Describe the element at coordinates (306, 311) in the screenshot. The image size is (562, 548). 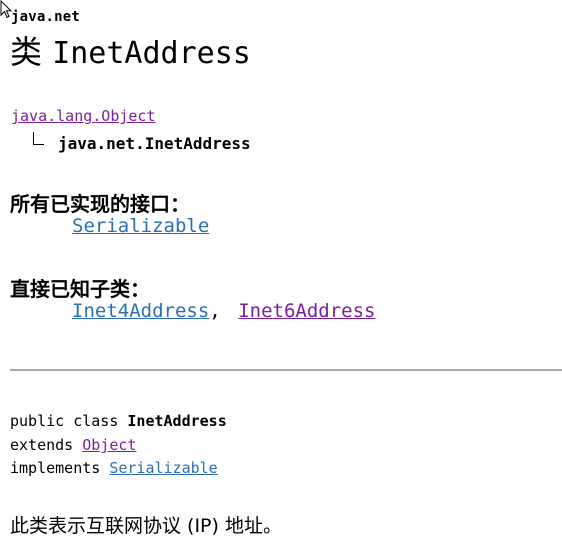
I see `subclass-link-inet6address: Inet6Address` at that location.